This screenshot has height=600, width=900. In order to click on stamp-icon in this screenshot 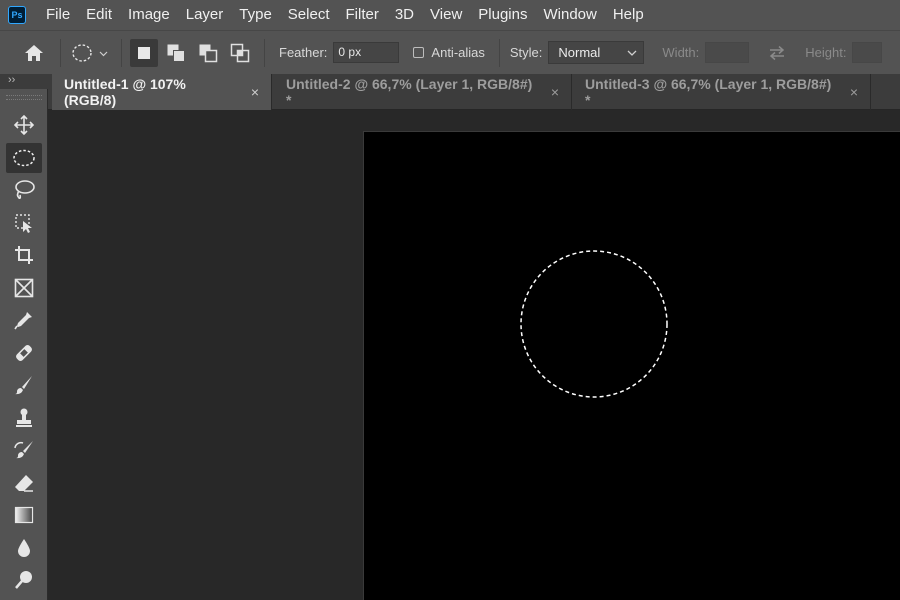, I will do `click(24, 417)`.